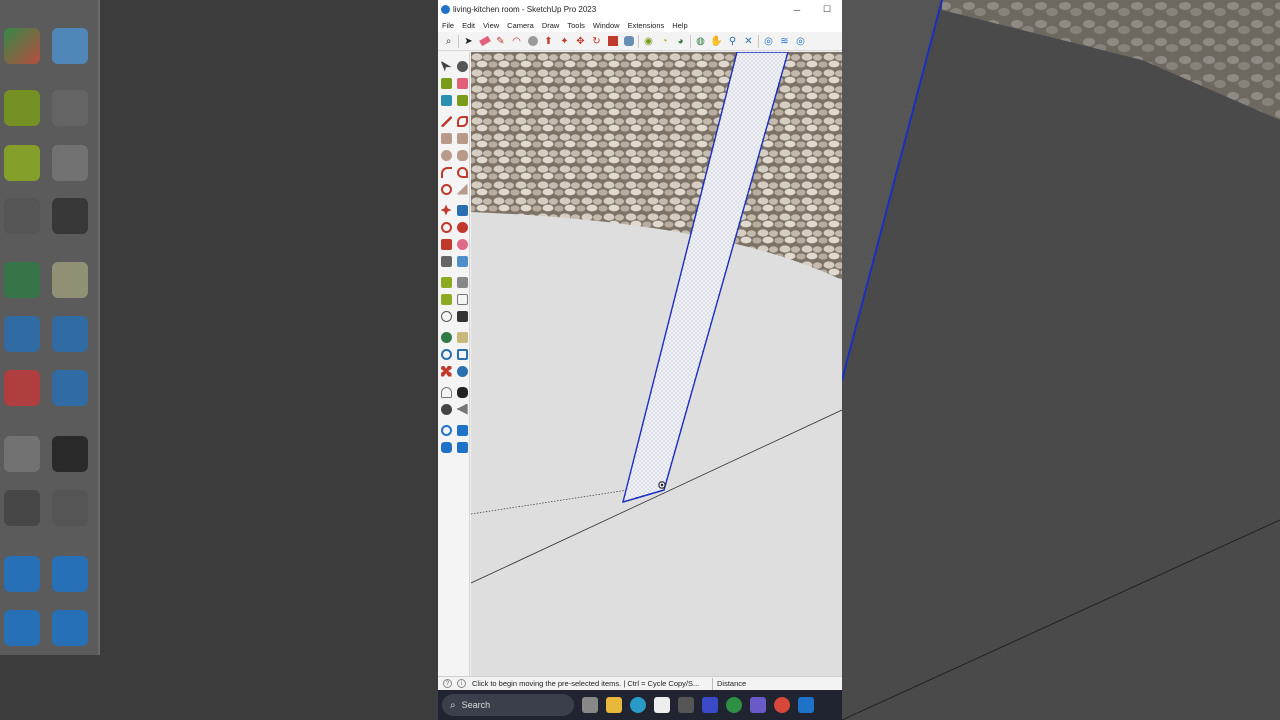 The image size is (1280, 720). Describe the element at coordinates (448, 41) in the screenshot. I see `search-icon: ⌕` at that location.